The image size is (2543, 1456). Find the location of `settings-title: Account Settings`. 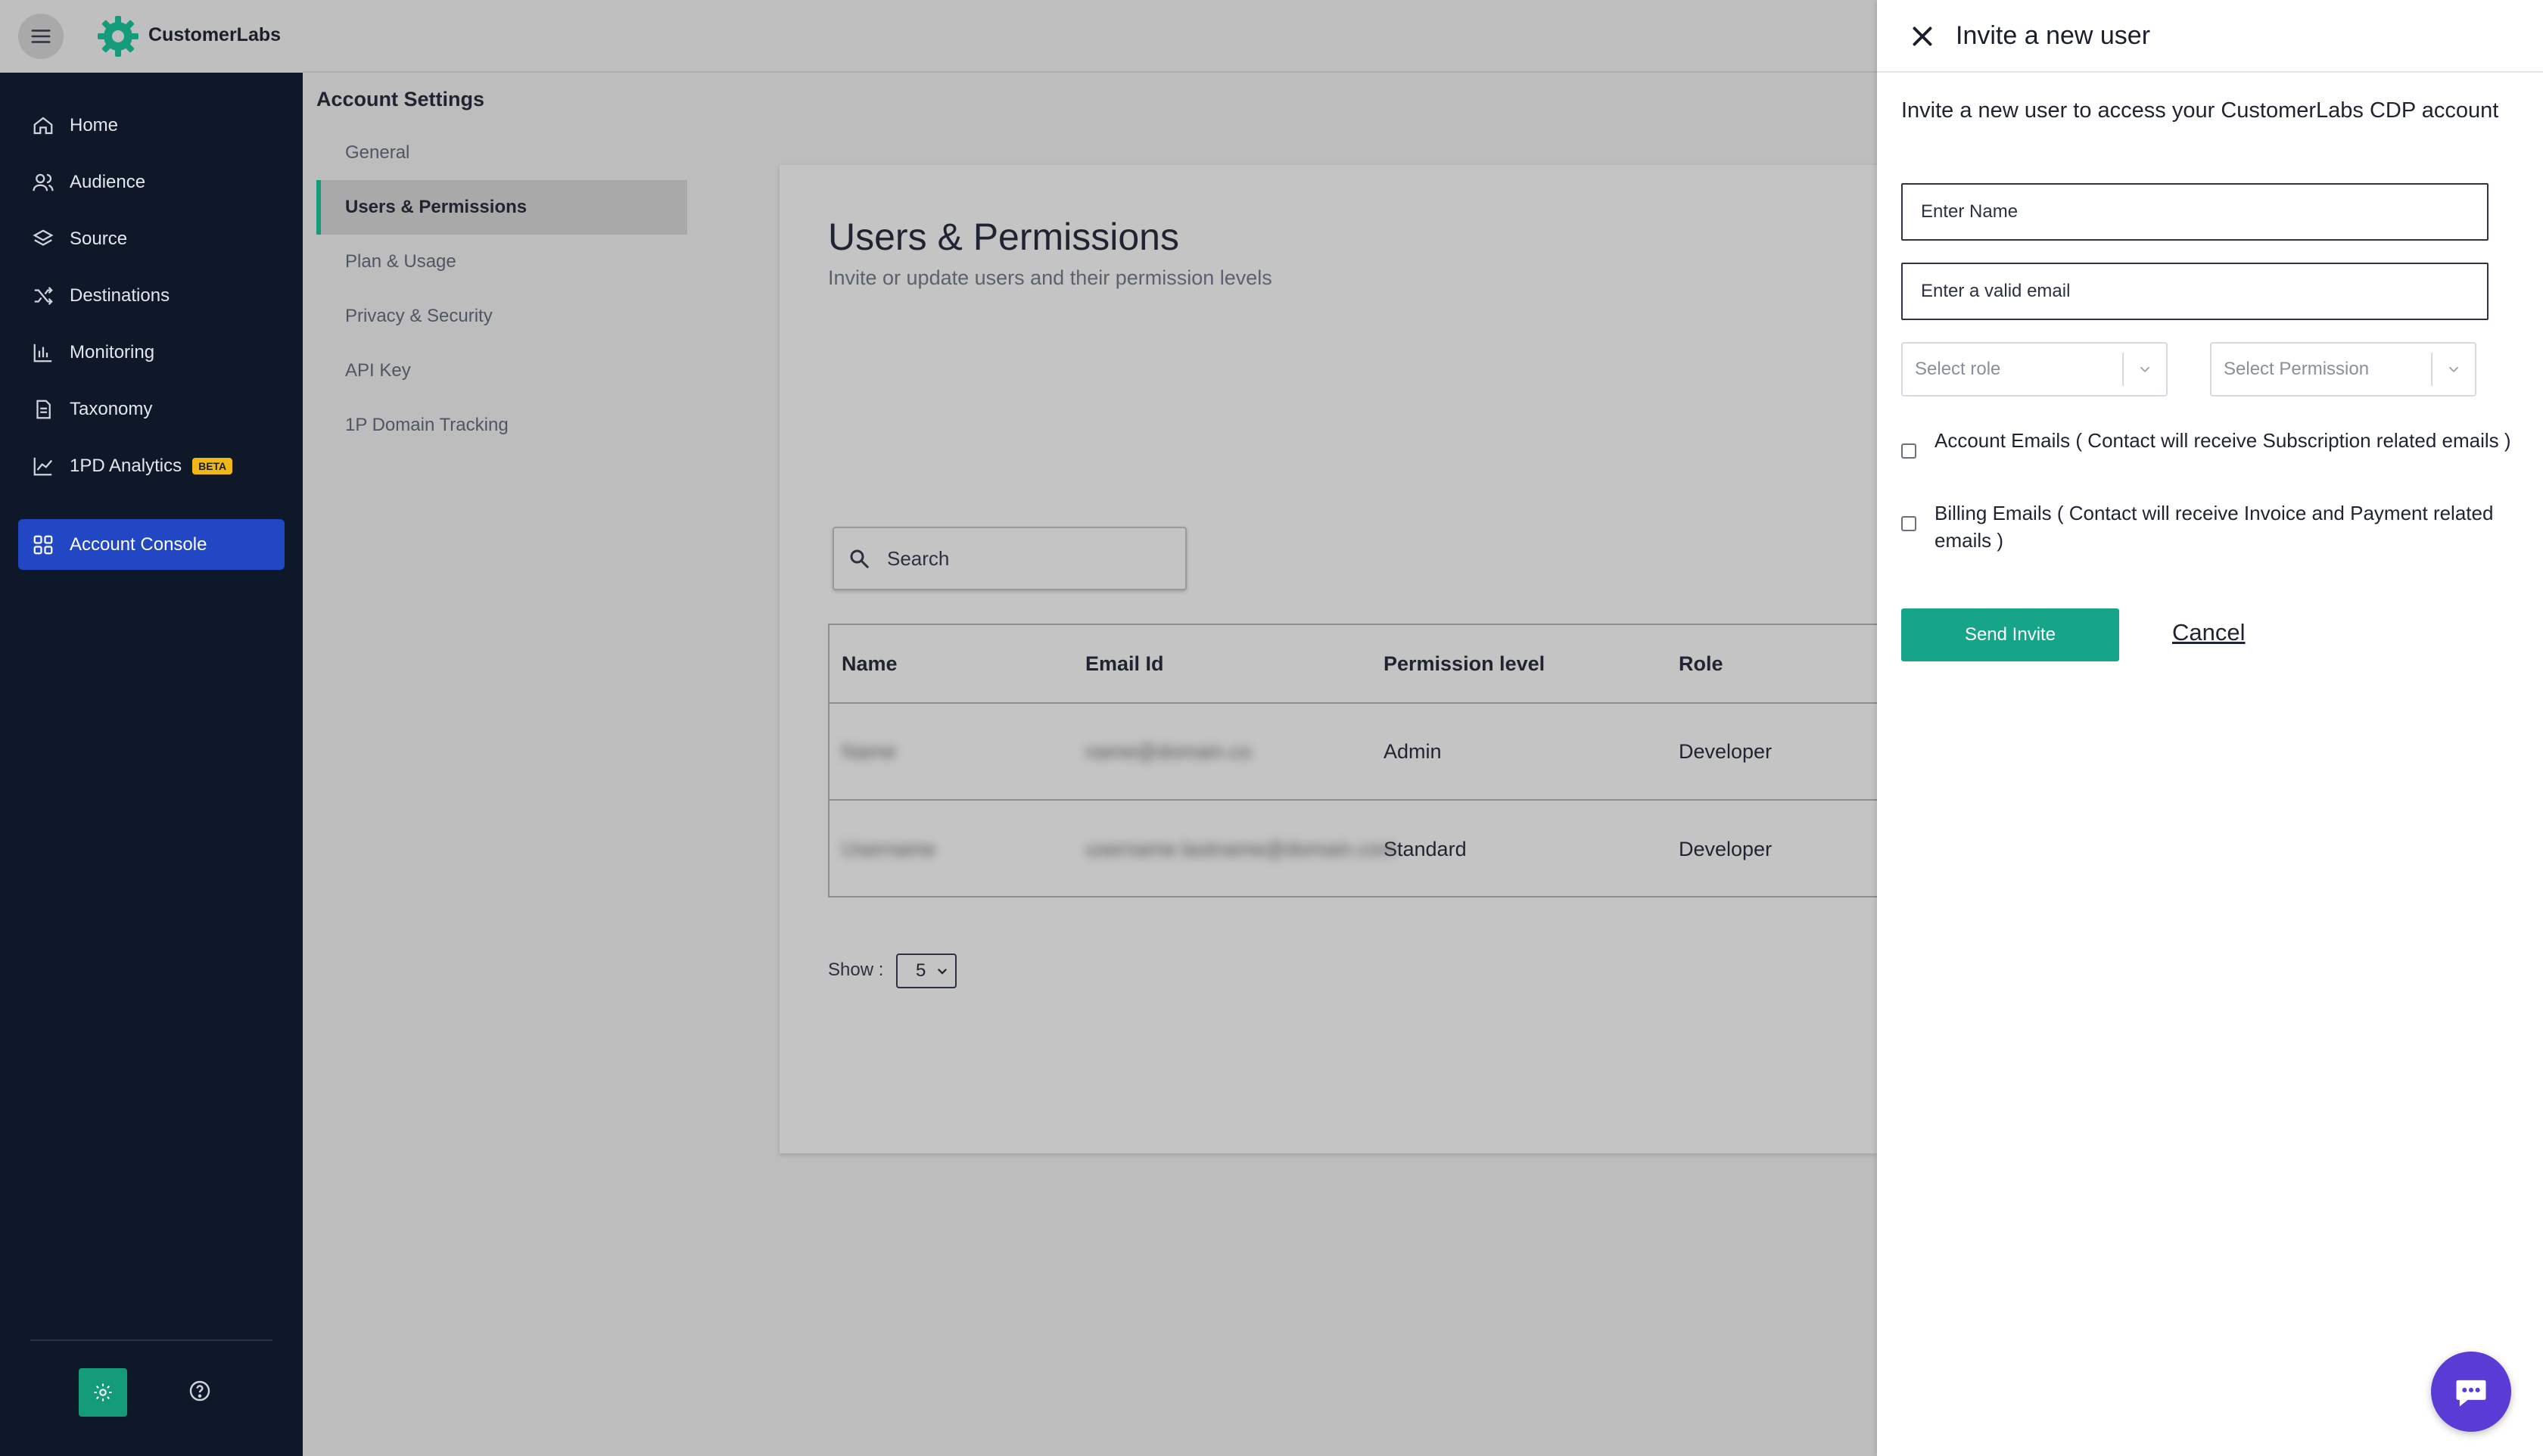

settings-title: Account Settings is located at coordinates (400, 99).